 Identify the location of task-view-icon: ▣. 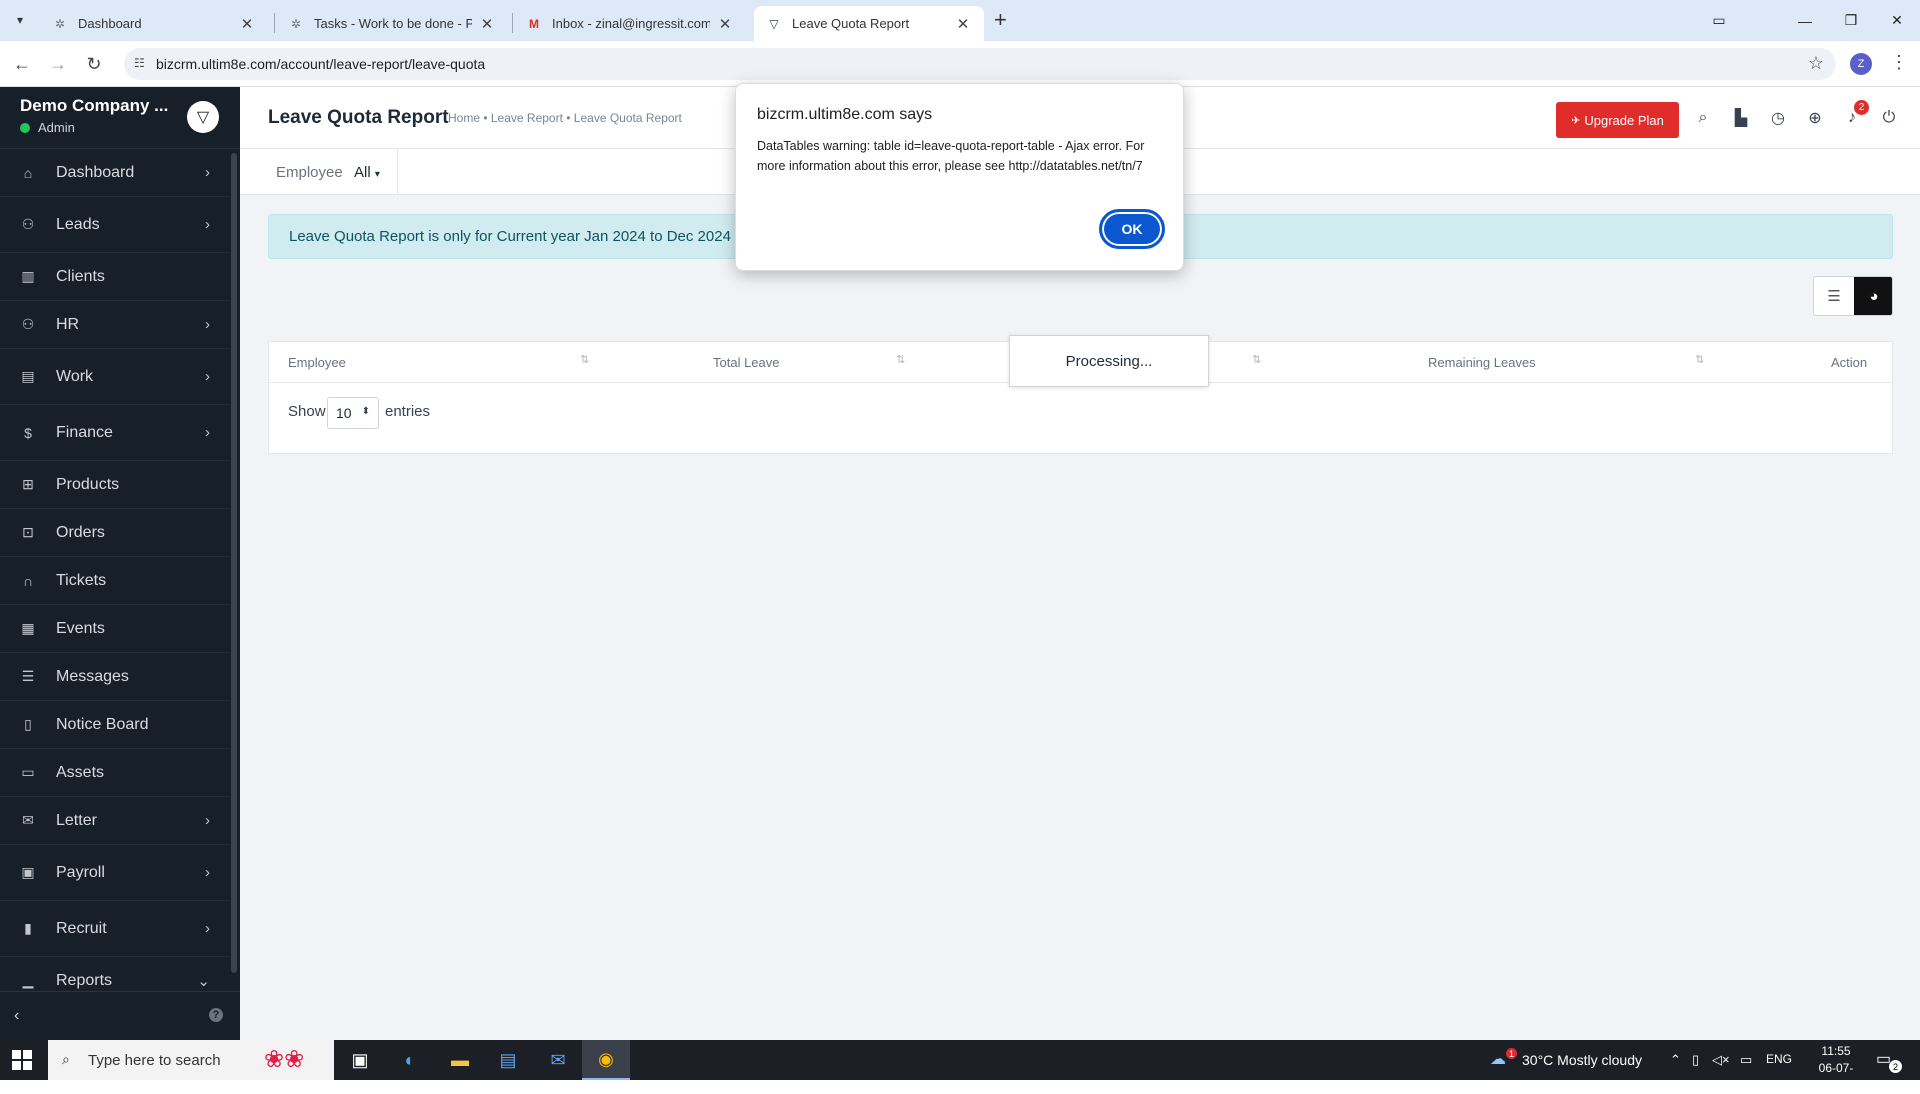
(360, 1060).